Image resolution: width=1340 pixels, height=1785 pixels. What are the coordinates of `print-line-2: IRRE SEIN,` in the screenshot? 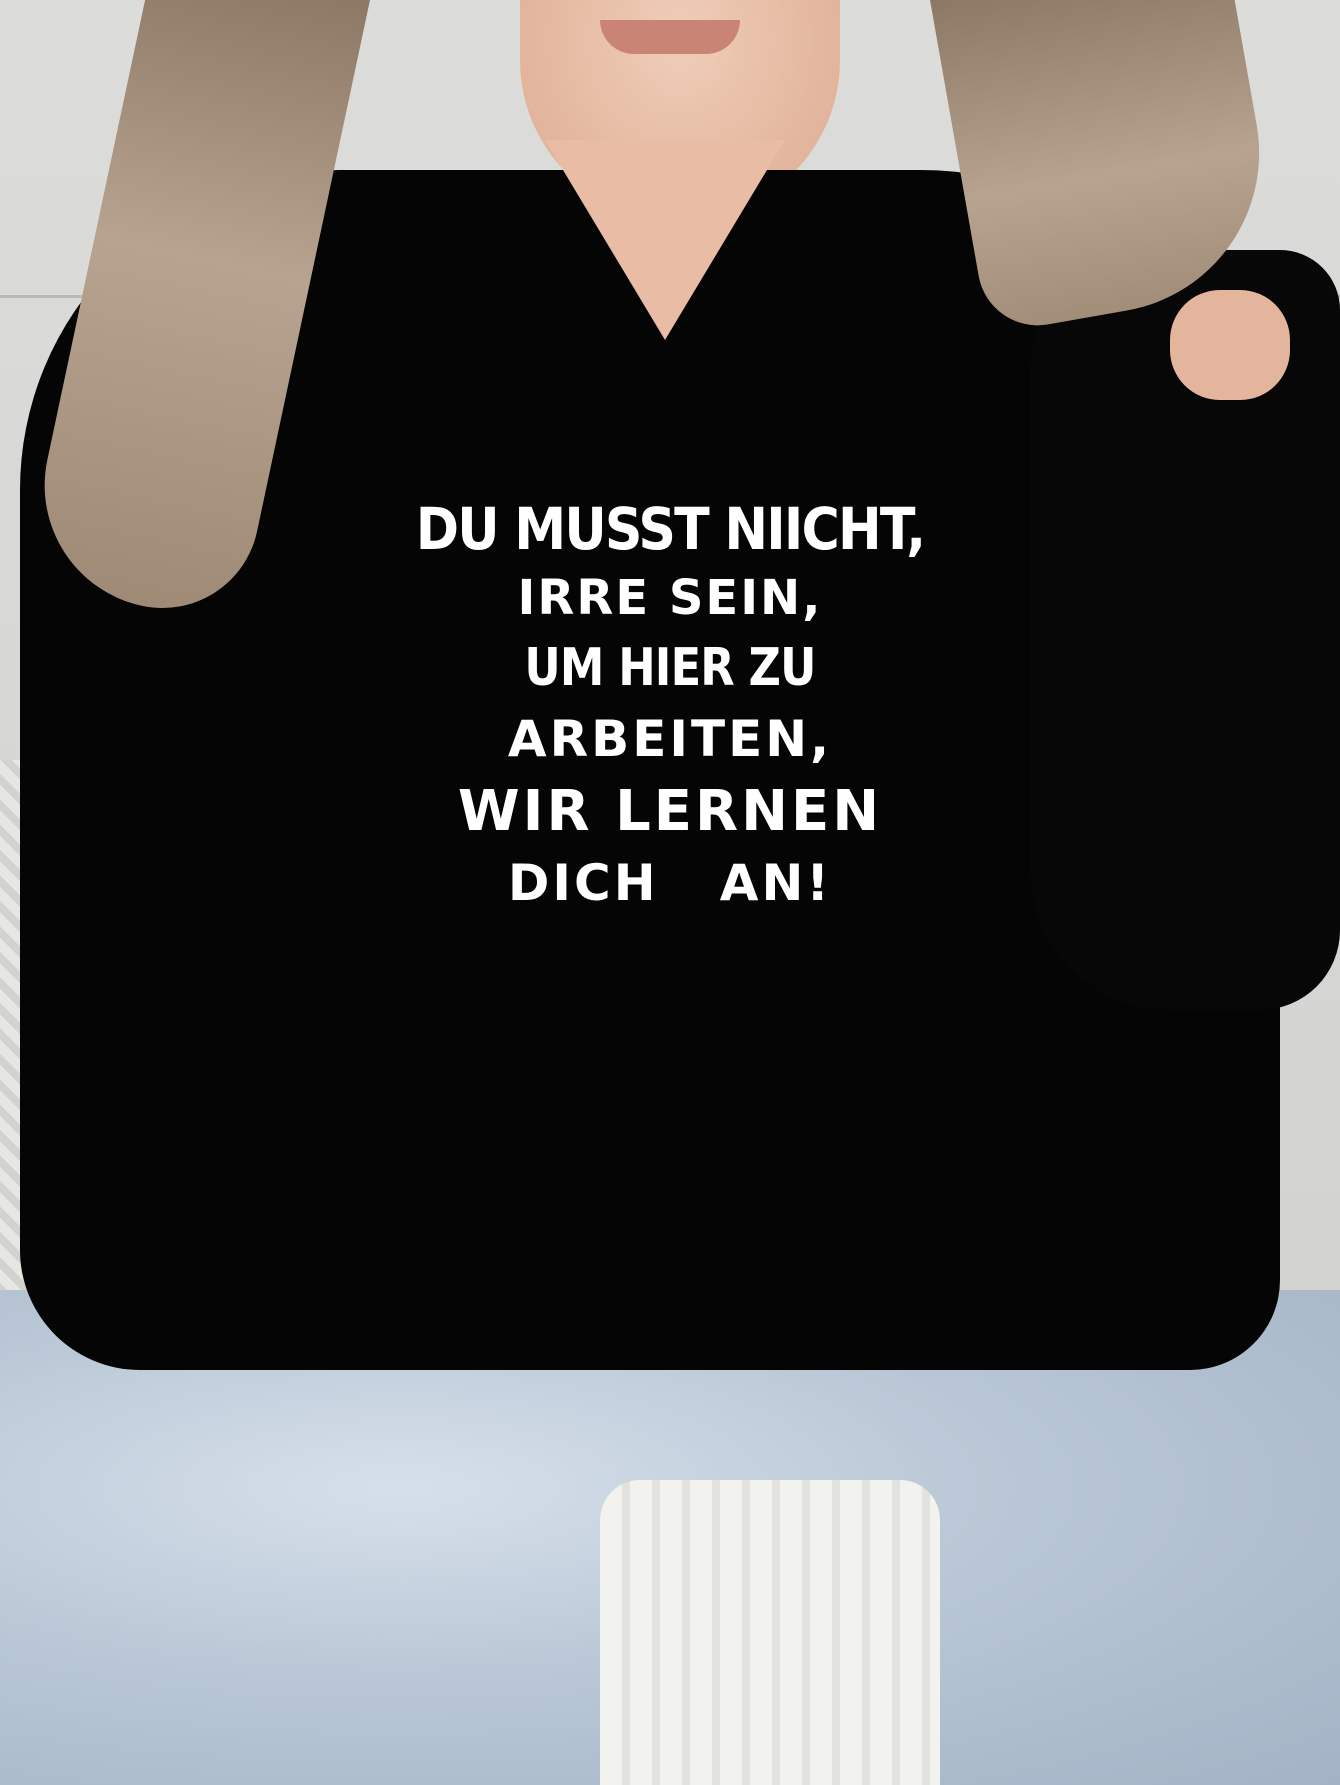 It's located at (670, 598).